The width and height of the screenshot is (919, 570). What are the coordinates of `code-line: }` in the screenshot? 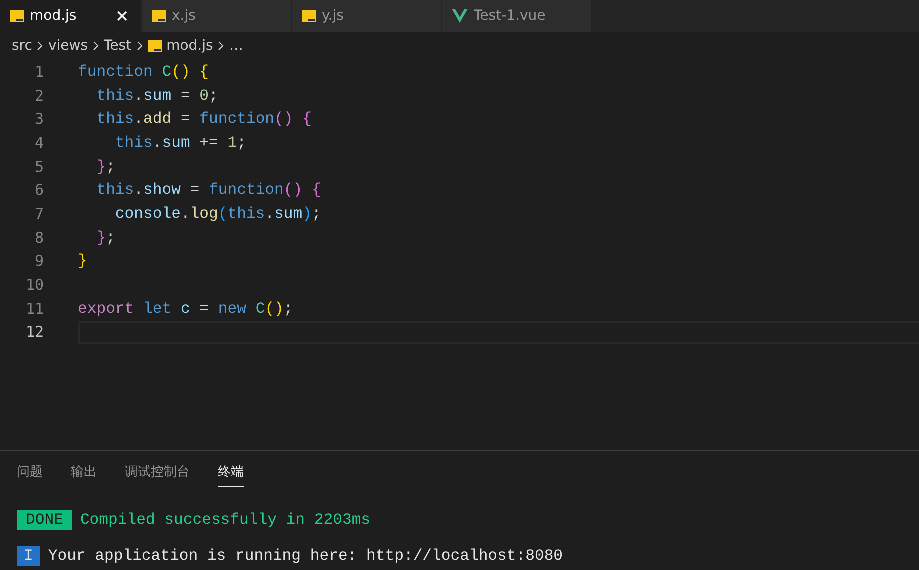 It's located at (83, 261).